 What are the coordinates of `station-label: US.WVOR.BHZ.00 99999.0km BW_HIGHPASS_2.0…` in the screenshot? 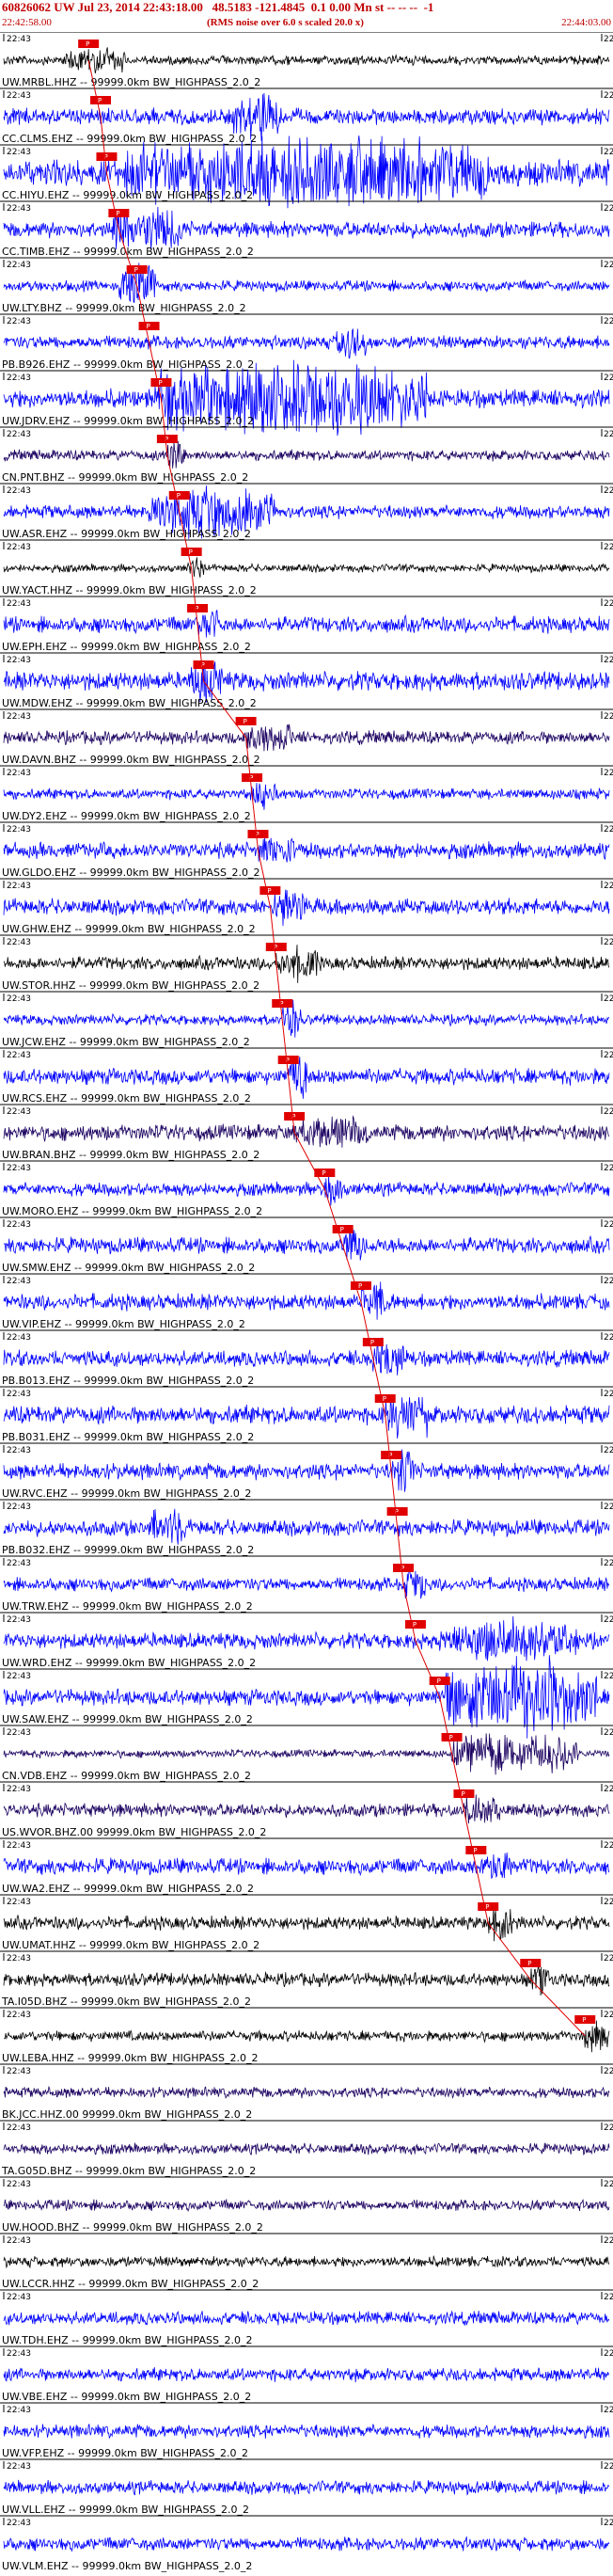 It's located at (134, 1832).